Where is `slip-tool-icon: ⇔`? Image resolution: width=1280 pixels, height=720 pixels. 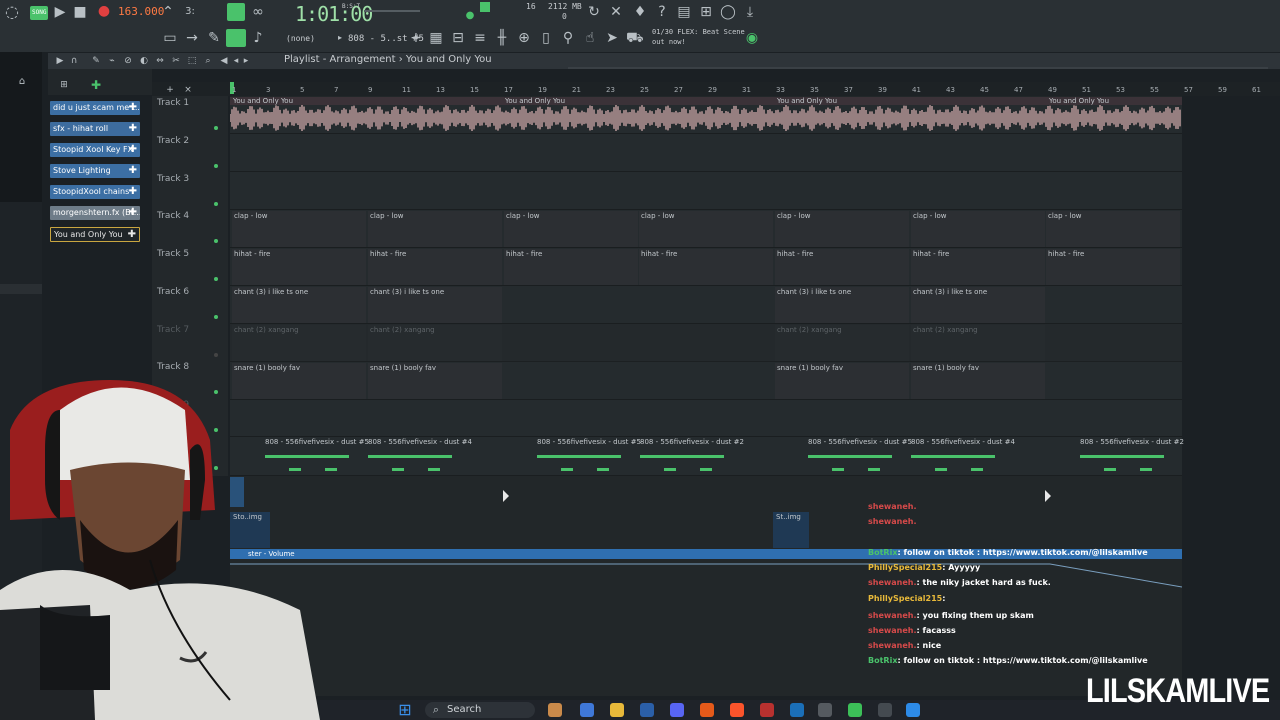 slip-tool-icon: ⇔ is located at coordinates (160, 61).